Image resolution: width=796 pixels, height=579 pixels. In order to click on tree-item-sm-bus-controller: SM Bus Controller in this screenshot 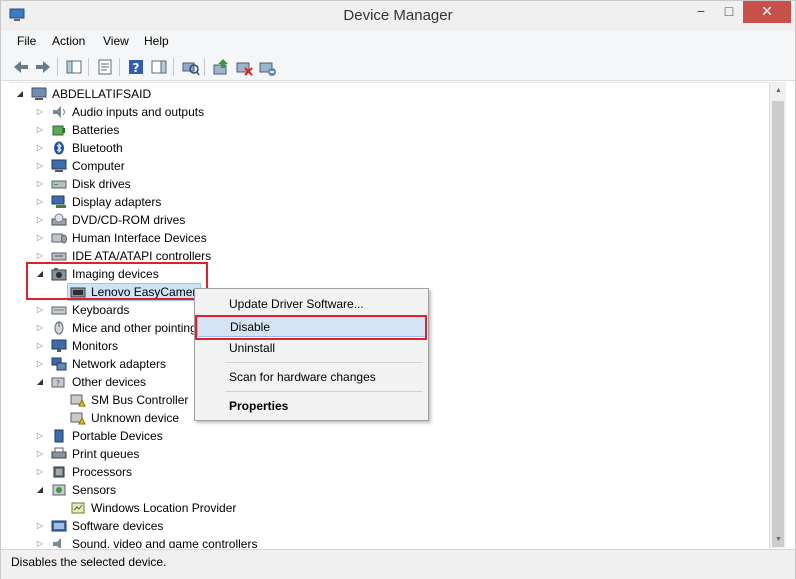, I will do `click(99, 400)`.